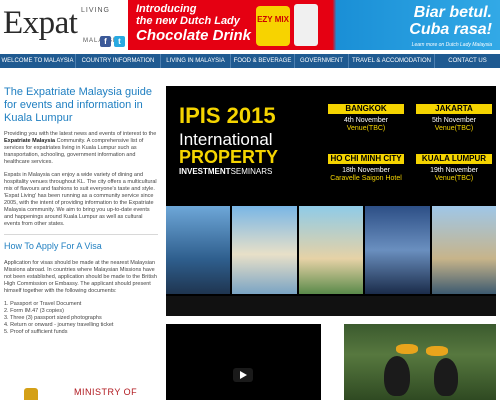 The height and width of the screenshot is (400, 500). Describe the element at coordinates (243, 362) in the screenshot. I see `video-player` at that location.